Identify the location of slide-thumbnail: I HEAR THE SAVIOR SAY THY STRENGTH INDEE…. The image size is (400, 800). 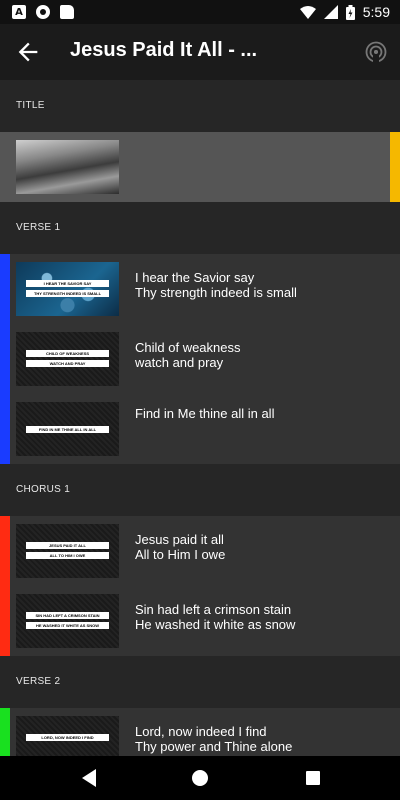
(67, 289).